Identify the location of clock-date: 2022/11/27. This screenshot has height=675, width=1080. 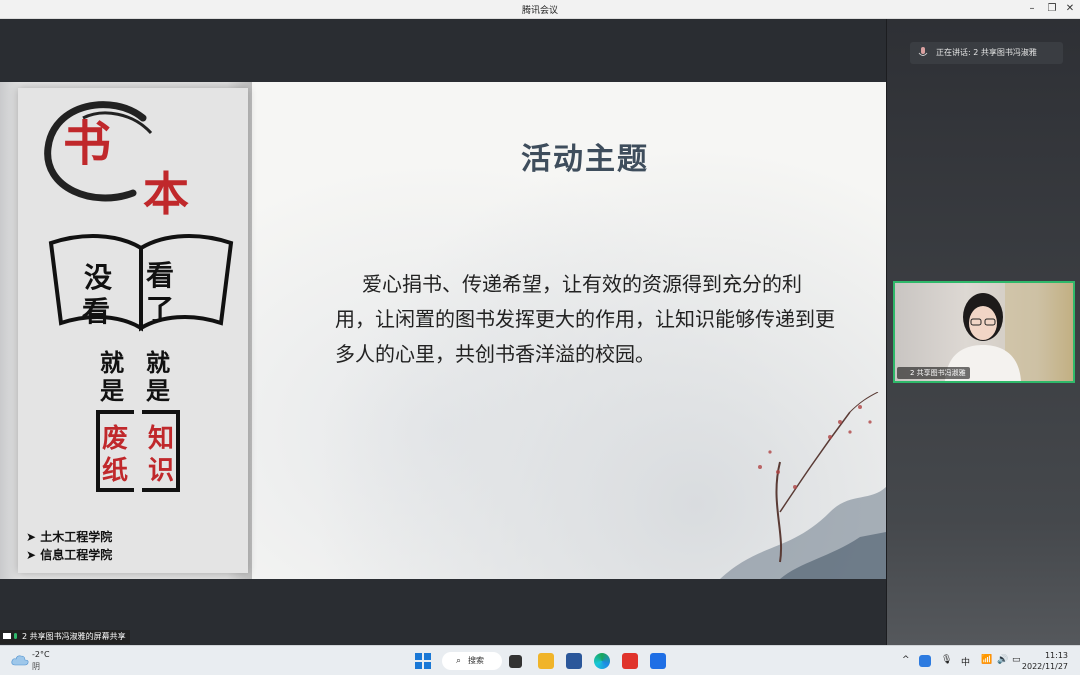
(1044, 666).